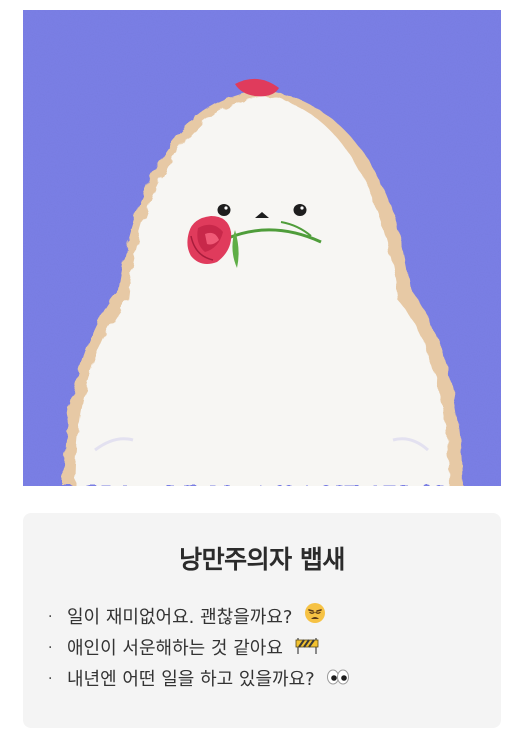 This screenshot has width=517, height=746. I want to click on list-item: · 내년엔 어떤 일을 하고 있을까요?, so click(198, 679).